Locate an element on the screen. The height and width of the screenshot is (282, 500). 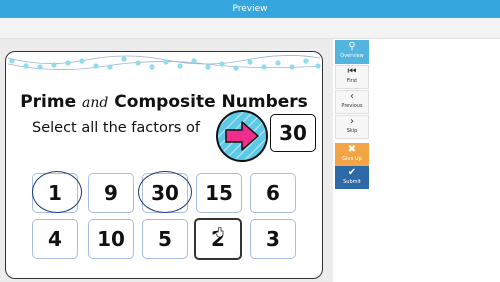
give-up-label: Give Up is located at coordinates (352, 159).